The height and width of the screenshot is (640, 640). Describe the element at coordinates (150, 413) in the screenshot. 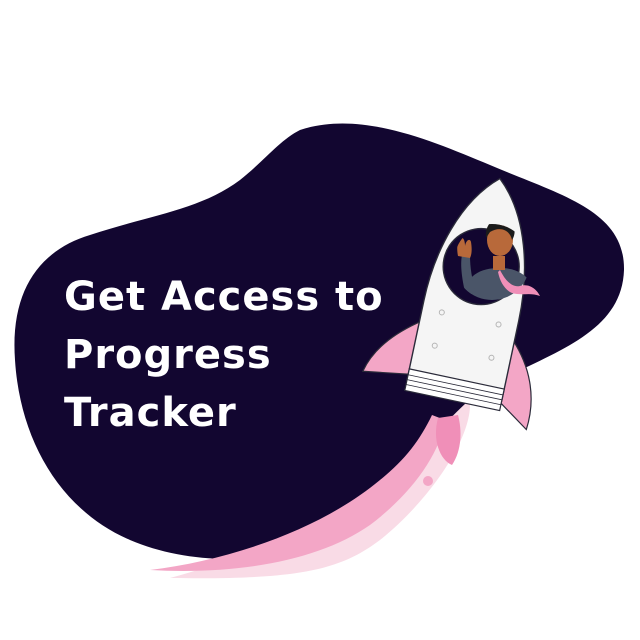

I see `headline-line-3: Tracker` at that location.